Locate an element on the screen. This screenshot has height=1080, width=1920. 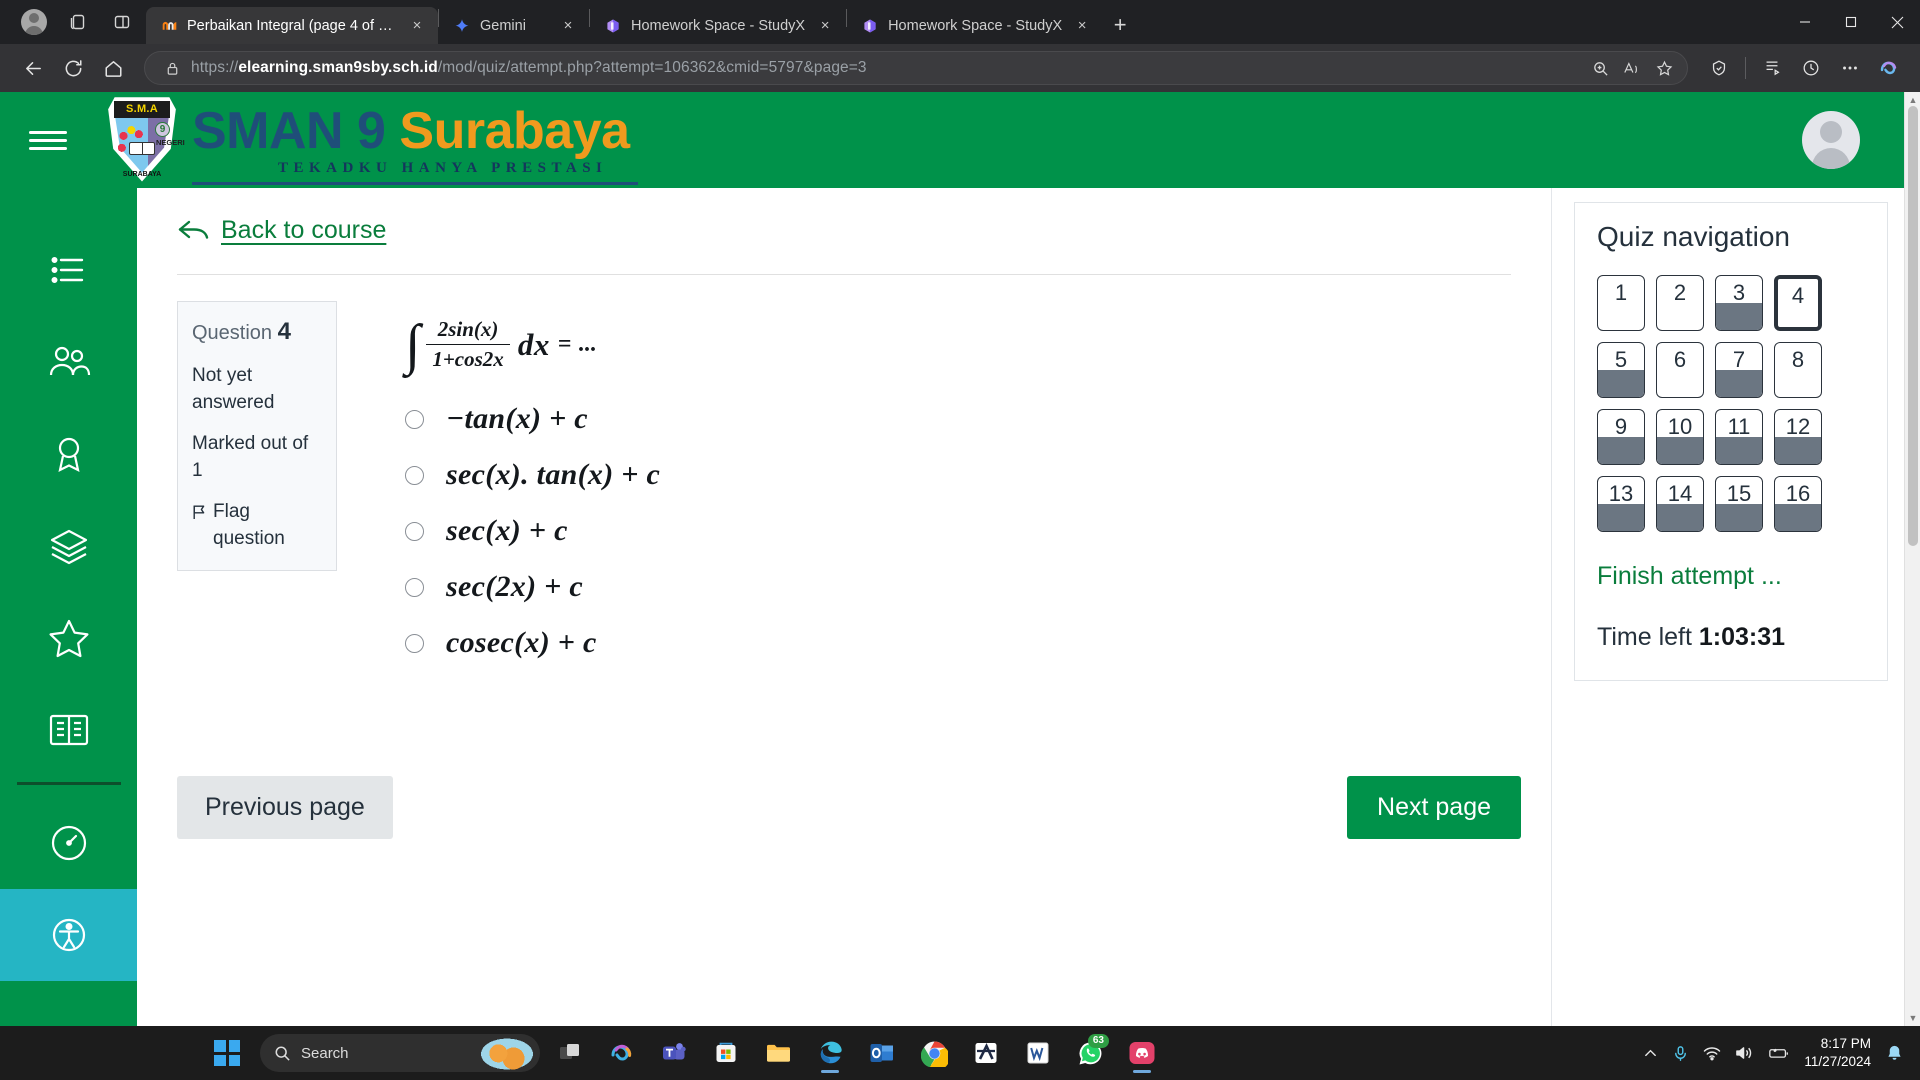
quiz-nav-button-9: 9 is located at coordinates (1621, 437).